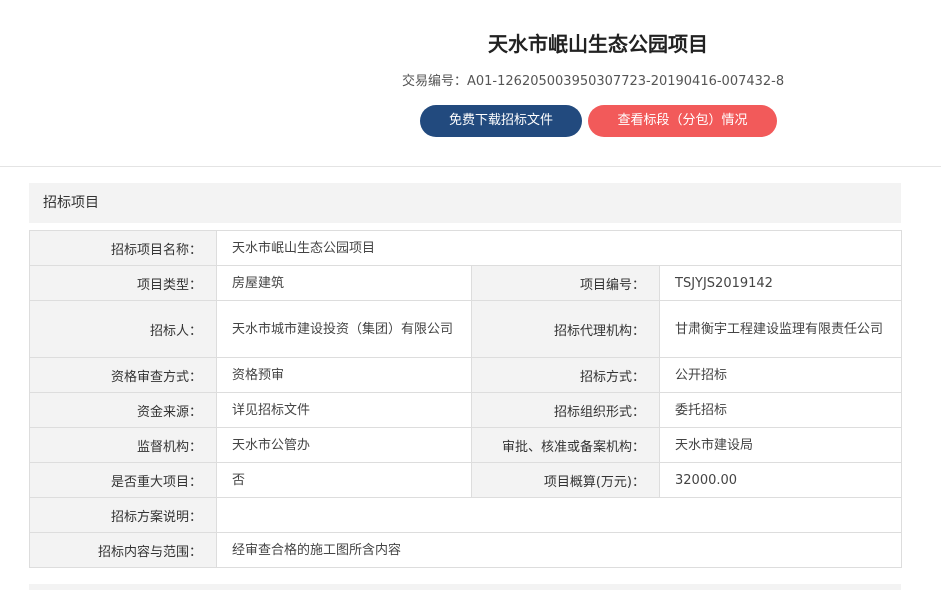 This screenshot has width=941, height=590. Describe the element at coordinates (780, 329) in the screenshot. I see `agency-value: 甘肃衡宇工程建设监理有限责任公司` at that location.